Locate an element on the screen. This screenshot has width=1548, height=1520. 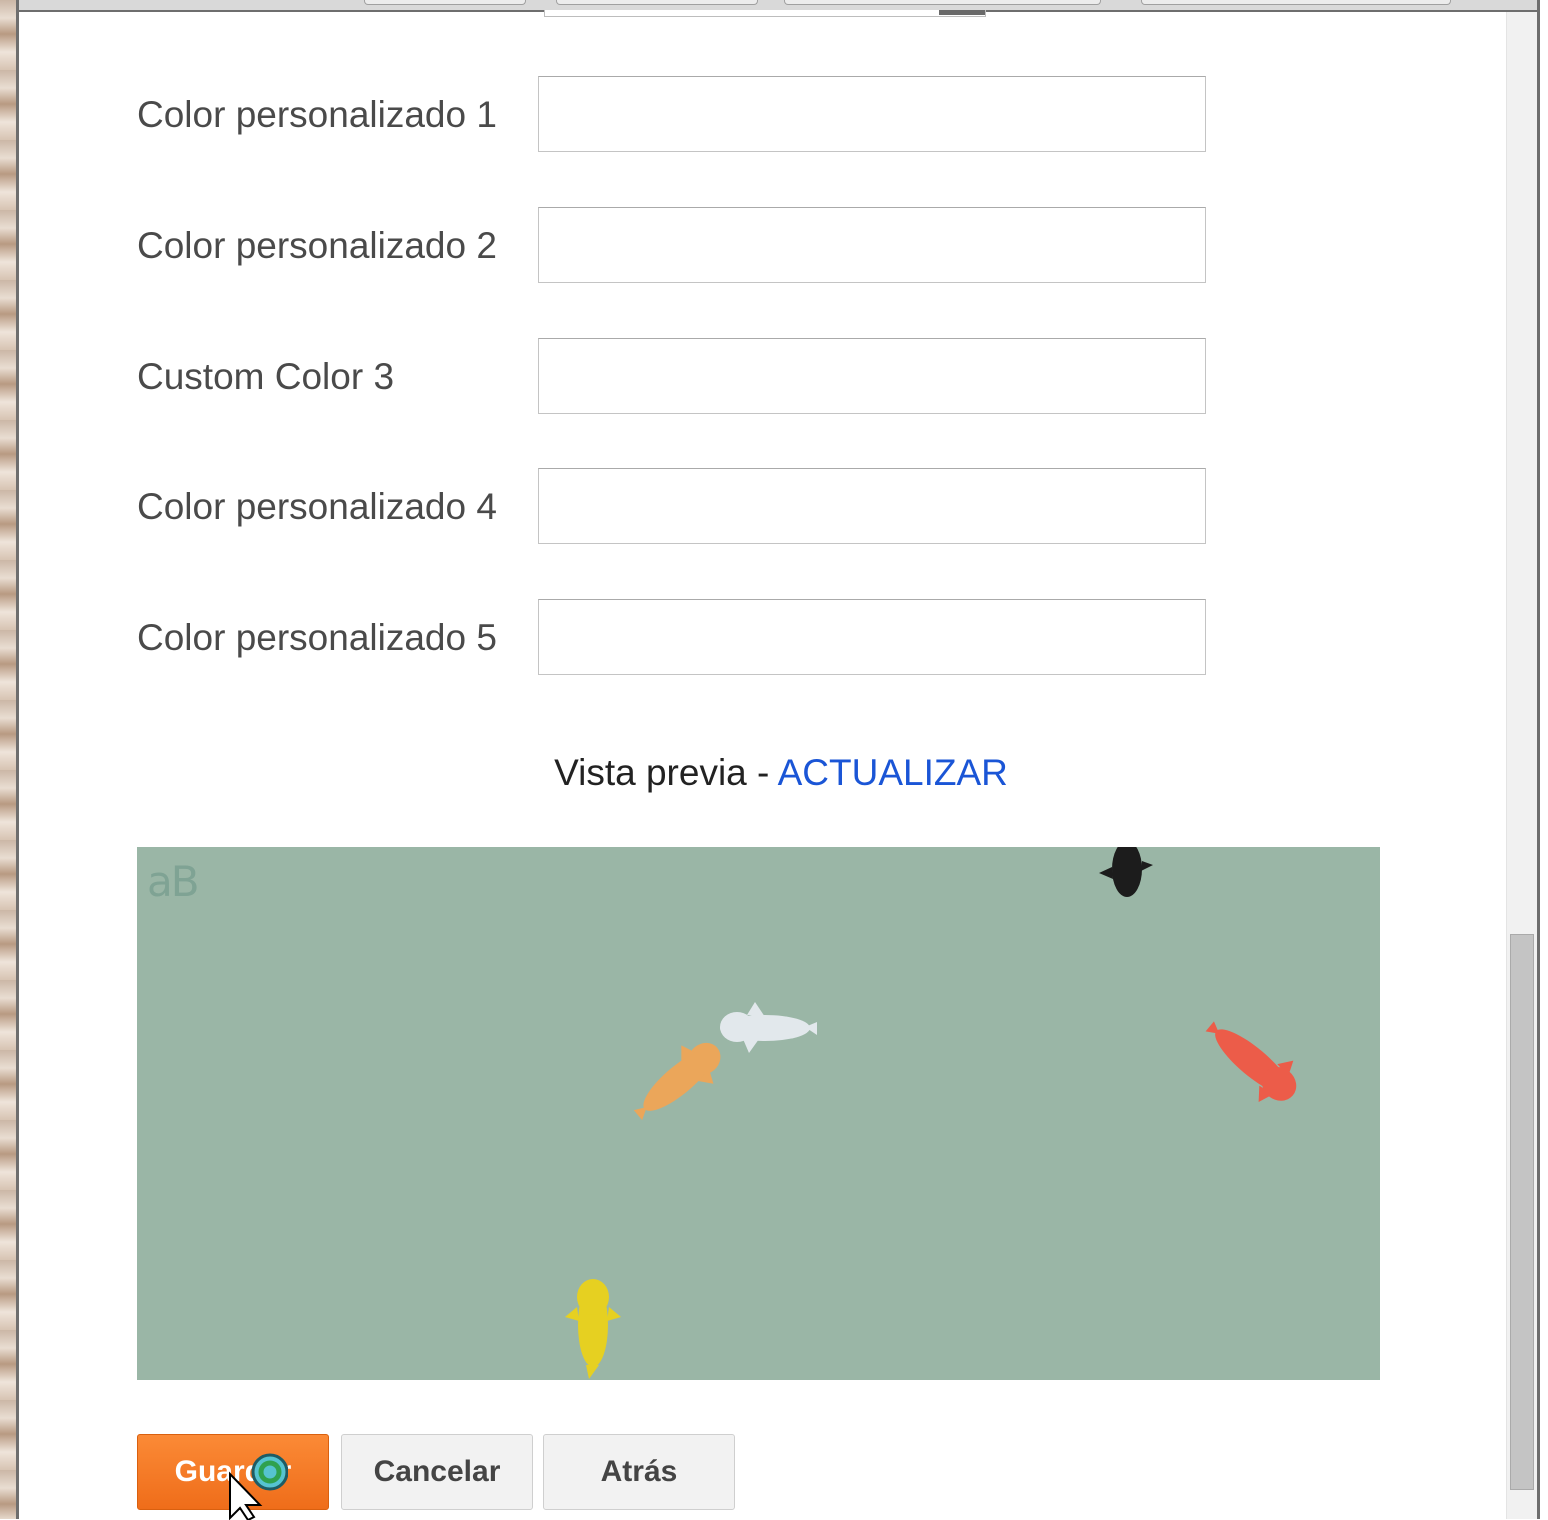
custom-color-3-row: Custom Color 3 is located at coordinates (672, 377).